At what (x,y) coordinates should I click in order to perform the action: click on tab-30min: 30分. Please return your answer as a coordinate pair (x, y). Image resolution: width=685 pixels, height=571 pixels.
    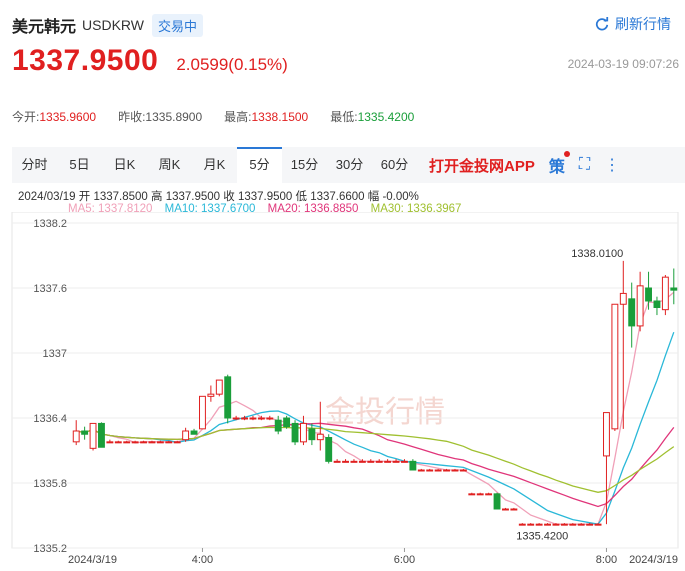
    Looking at the image, I should click on (349, 165).